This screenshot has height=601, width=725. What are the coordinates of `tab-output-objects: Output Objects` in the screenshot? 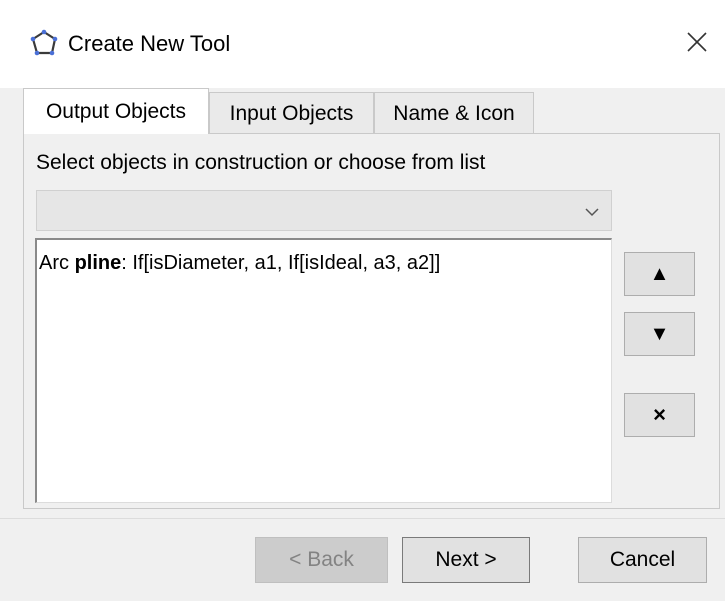 It's located at (116, 111).